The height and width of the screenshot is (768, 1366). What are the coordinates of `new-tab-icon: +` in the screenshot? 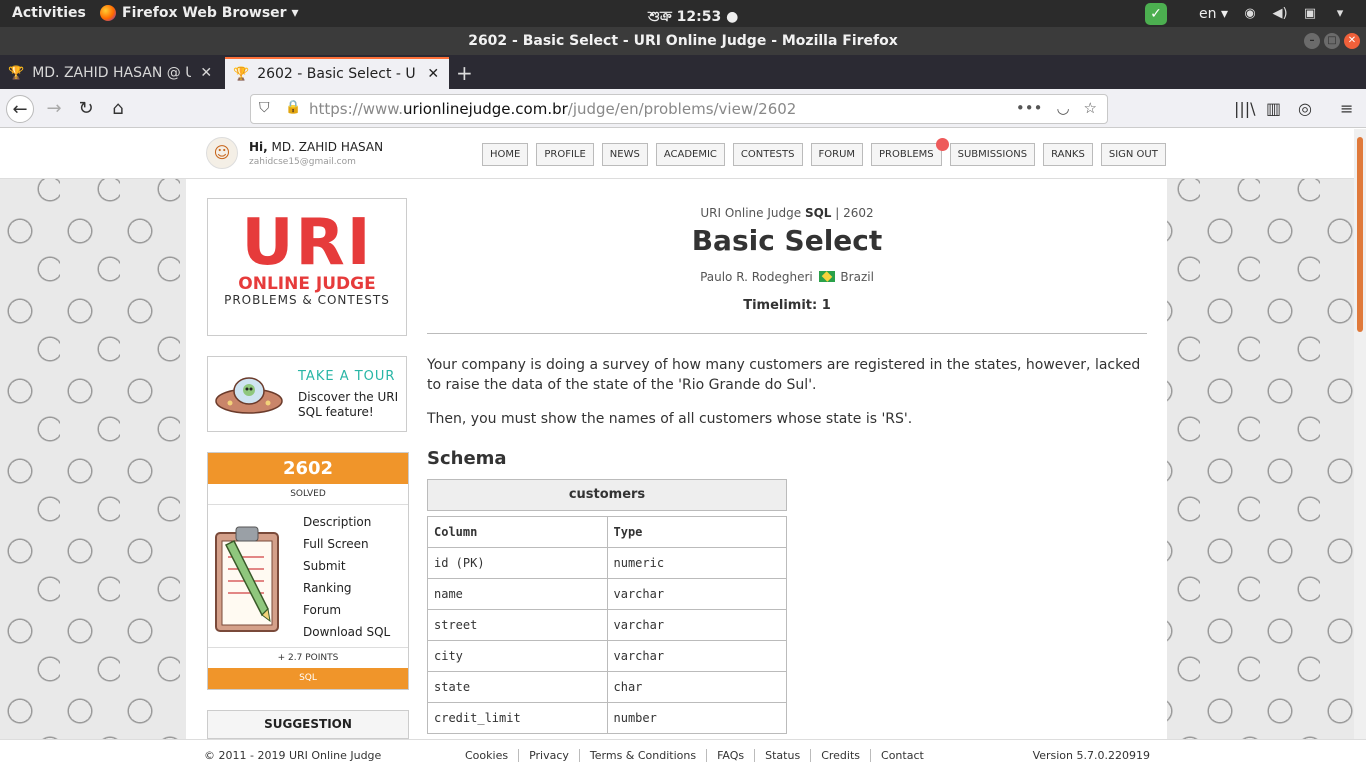 It's located at (464, 73).